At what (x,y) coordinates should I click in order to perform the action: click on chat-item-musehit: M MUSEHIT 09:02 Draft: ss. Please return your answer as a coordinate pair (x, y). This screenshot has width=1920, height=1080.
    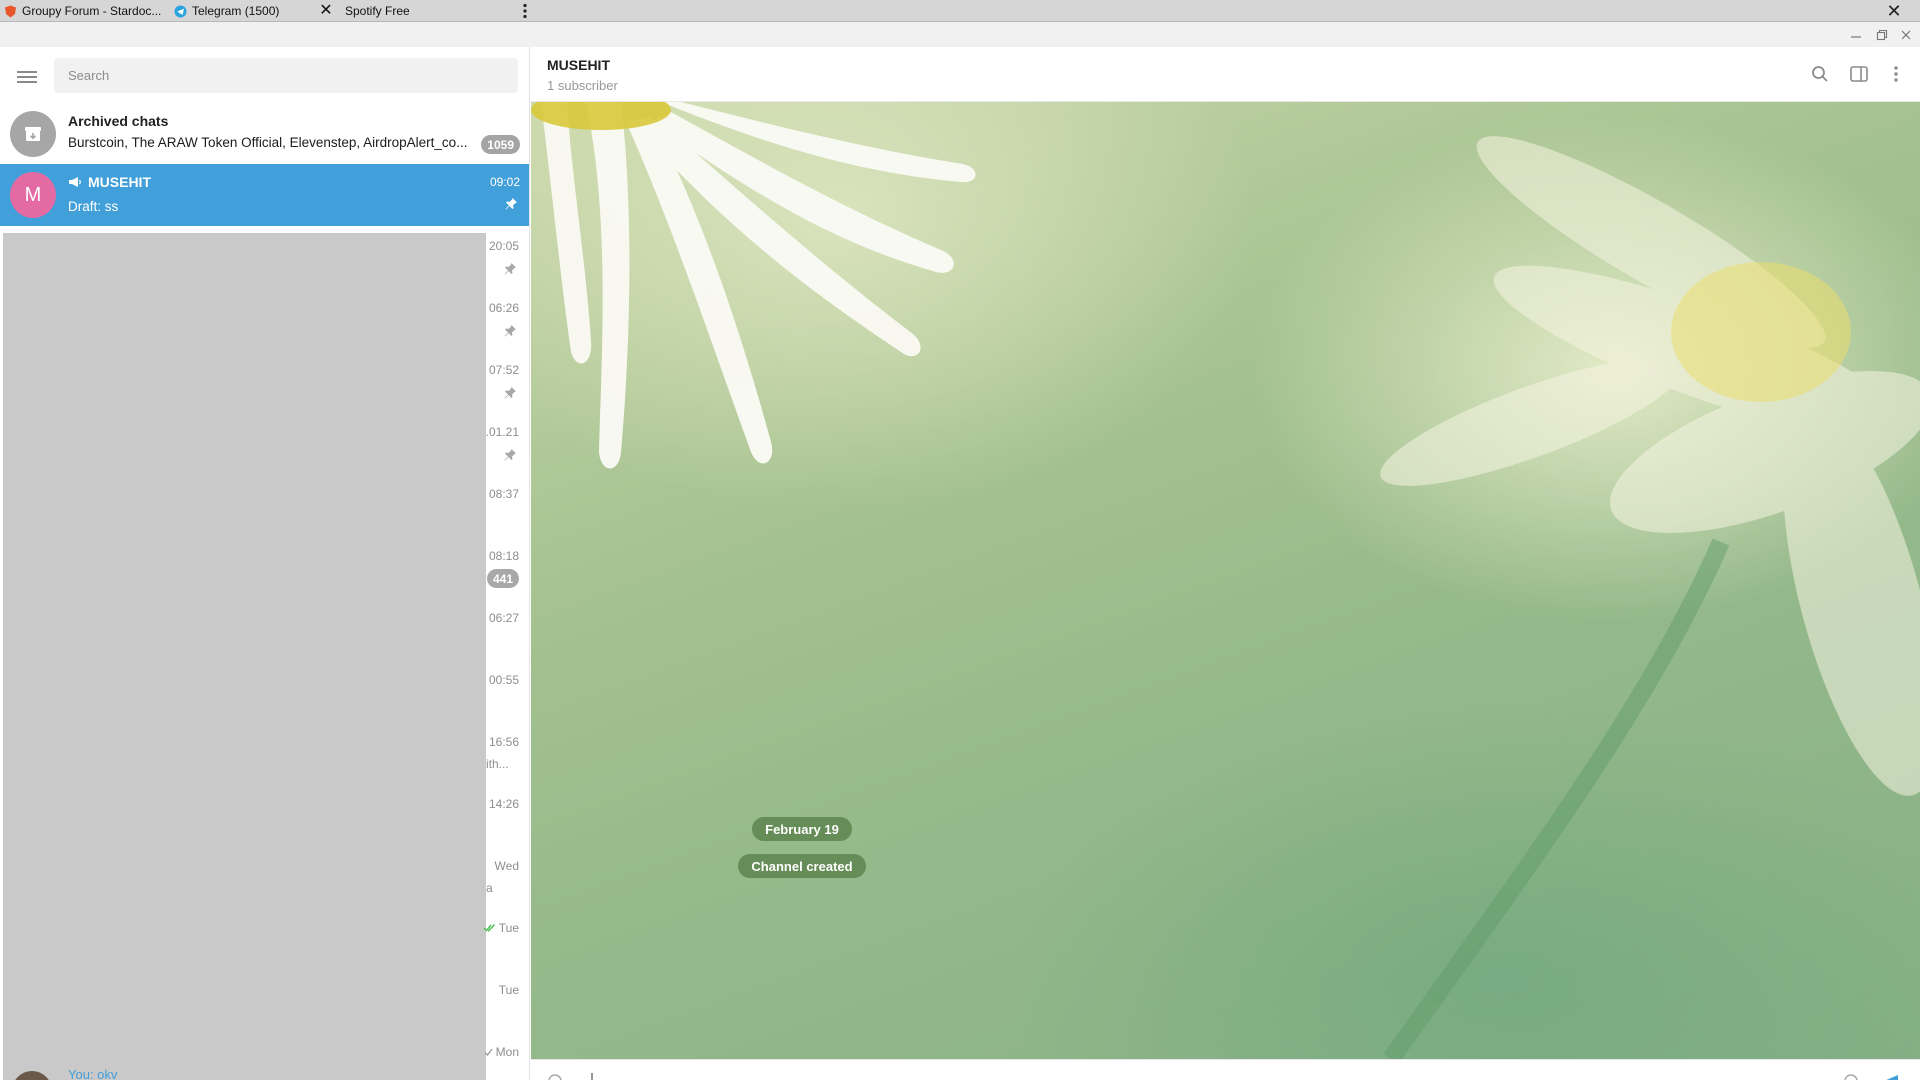
    Looking at the image, I should click on (264, 195).